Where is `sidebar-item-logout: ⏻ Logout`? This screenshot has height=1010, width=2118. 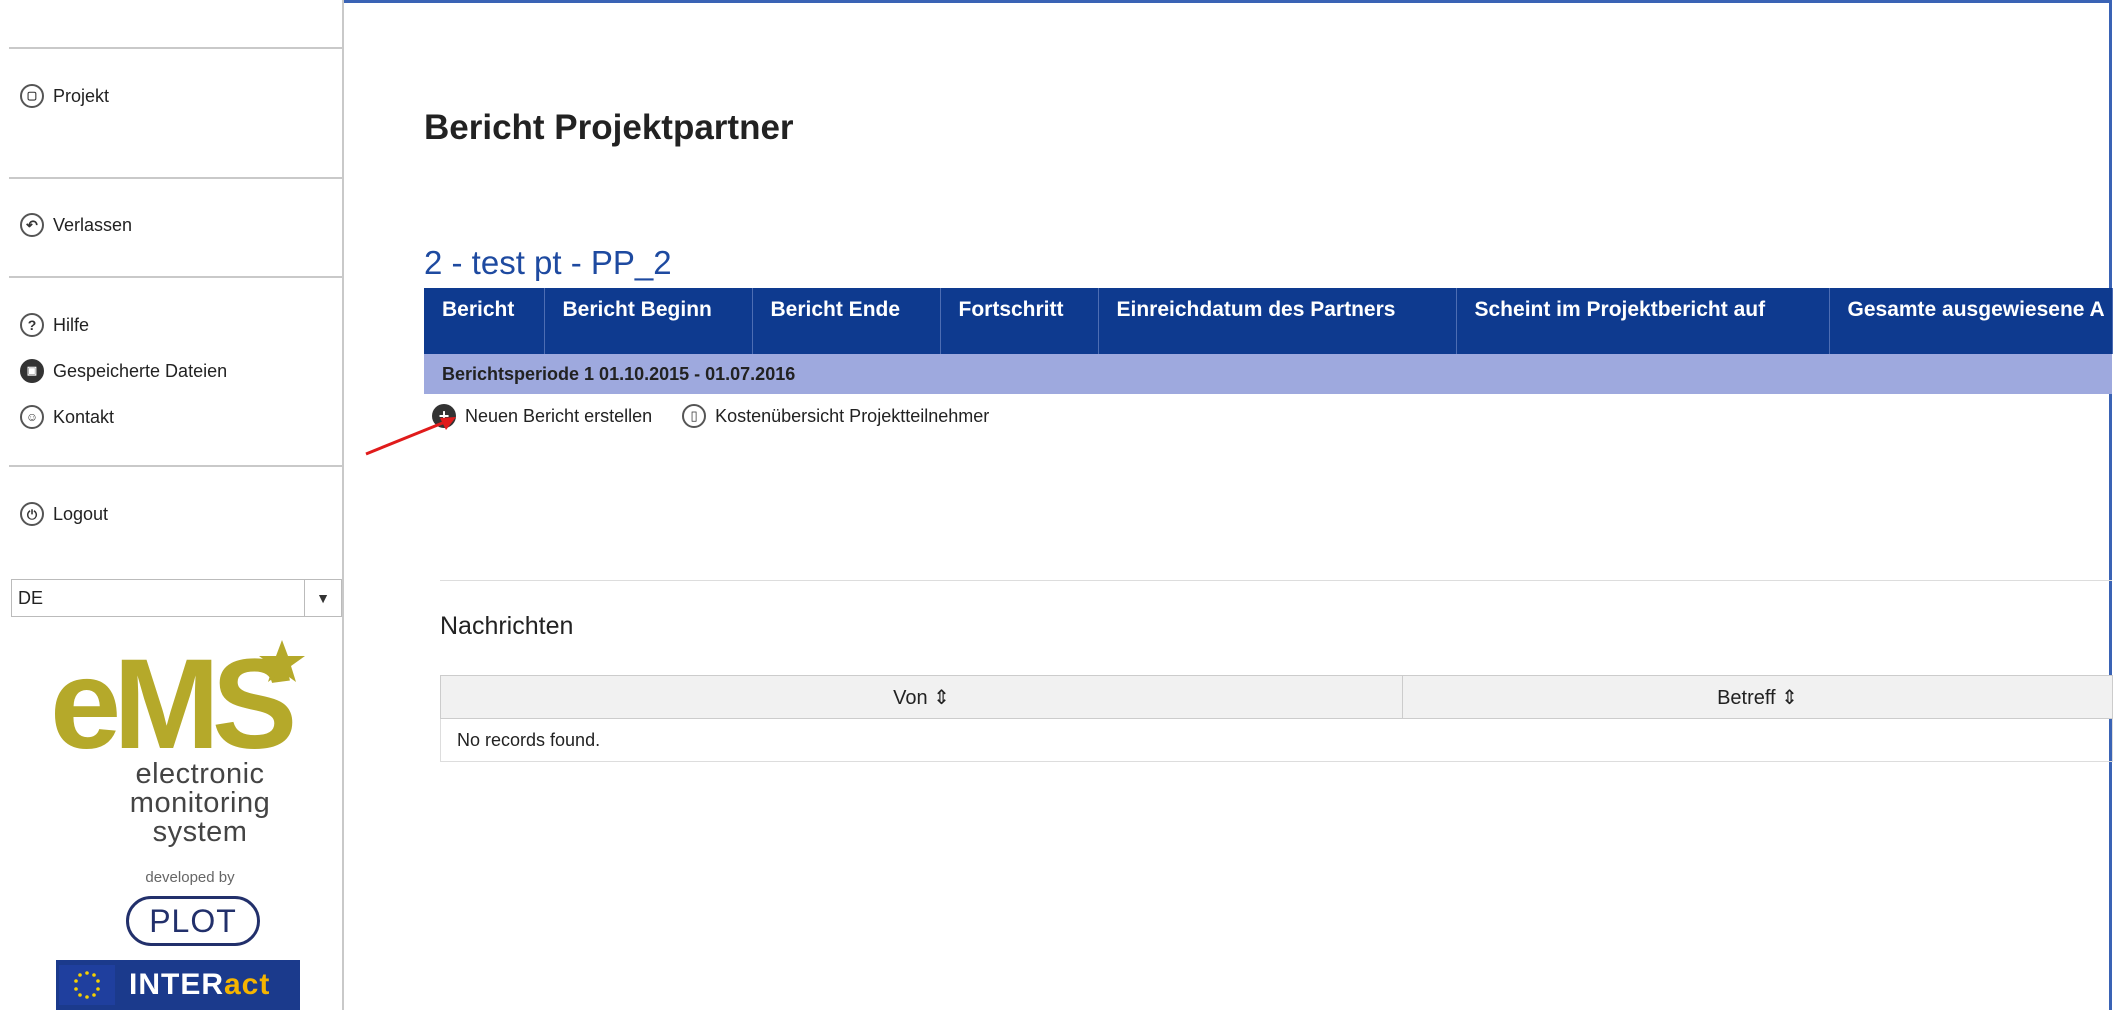
sidebar-item-logout: ⏻ Logout is located at coordinates (64, 514).